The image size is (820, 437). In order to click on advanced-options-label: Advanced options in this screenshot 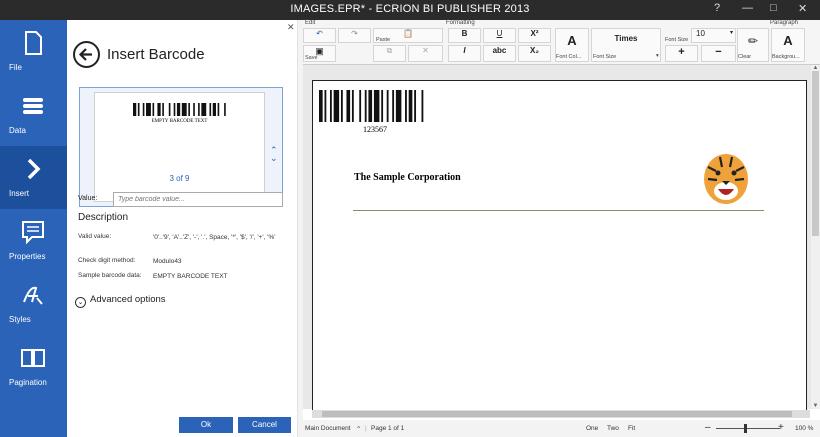, I will do `click(128, 299)`.